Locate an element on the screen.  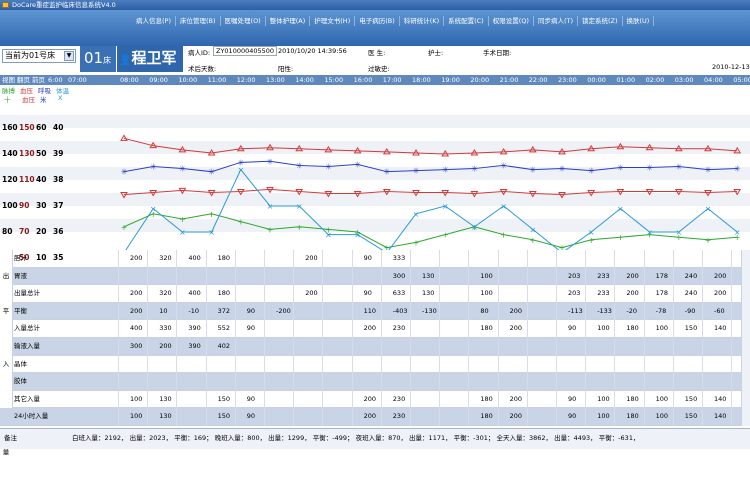
menu-item: 权限设置(Q) is located at coordinates (511, 21).